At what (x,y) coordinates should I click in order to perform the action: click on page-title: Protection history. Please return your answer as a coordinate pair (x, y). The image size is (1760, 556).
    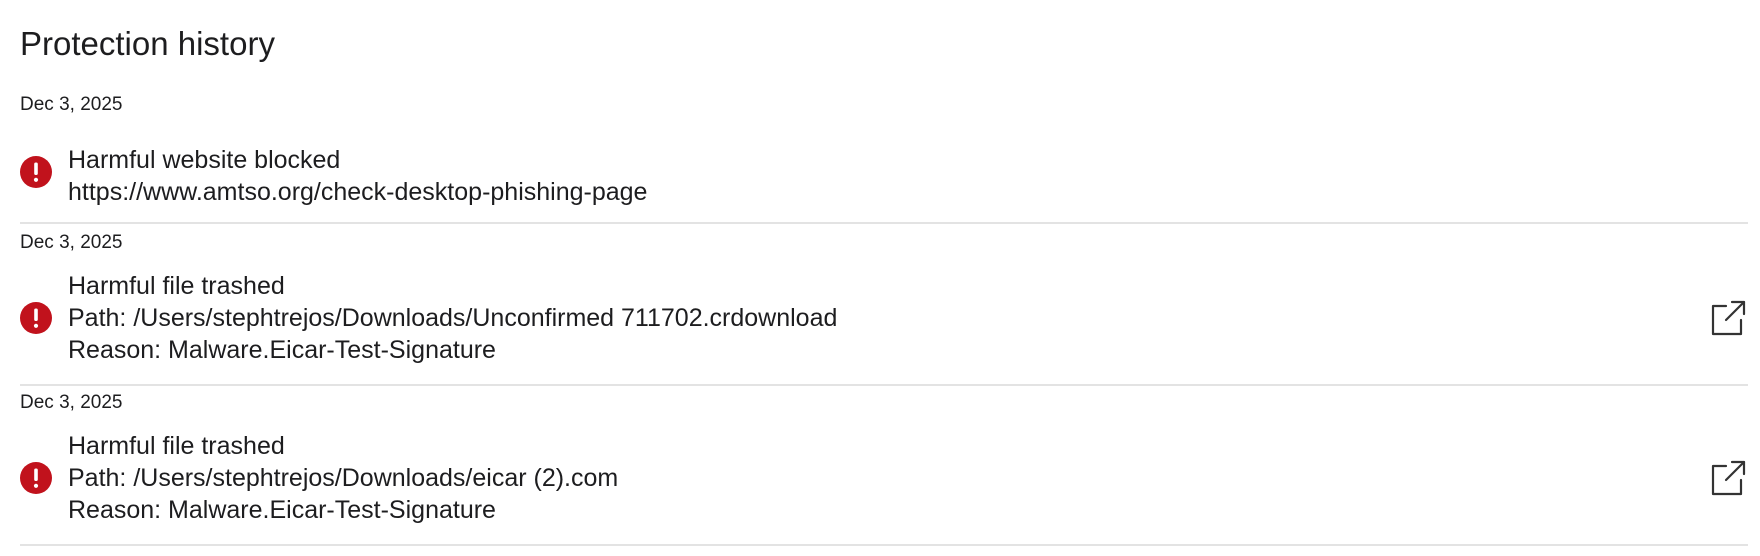
    Looking at the image, I should click on (147, 43).